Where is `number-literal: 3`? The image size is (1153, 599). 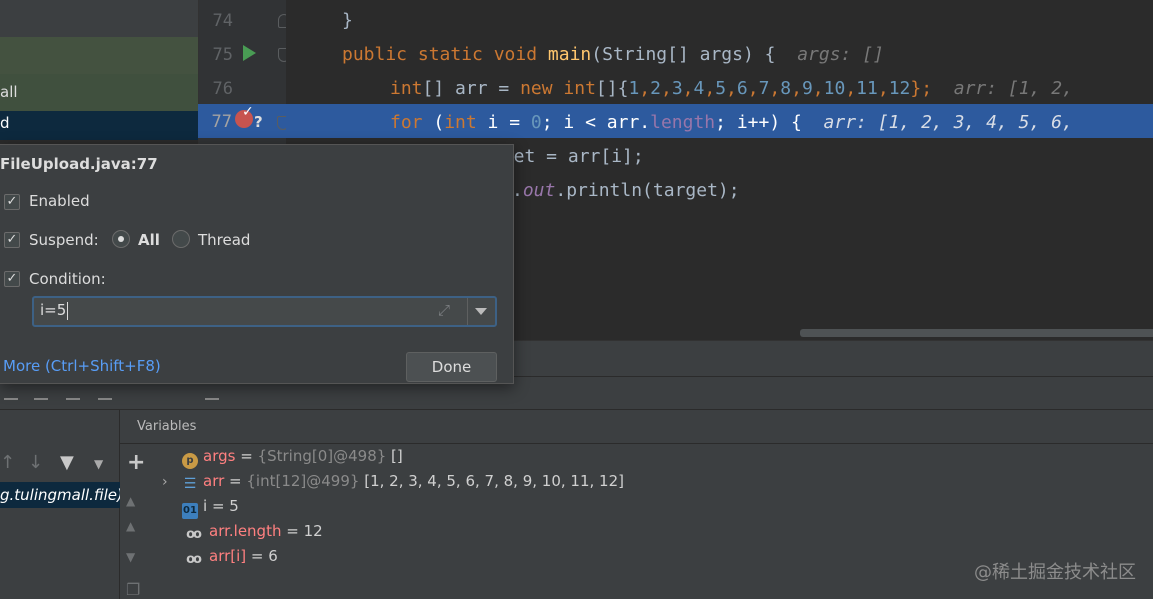
number-literal: 3 is located at coordinates (677, 88).